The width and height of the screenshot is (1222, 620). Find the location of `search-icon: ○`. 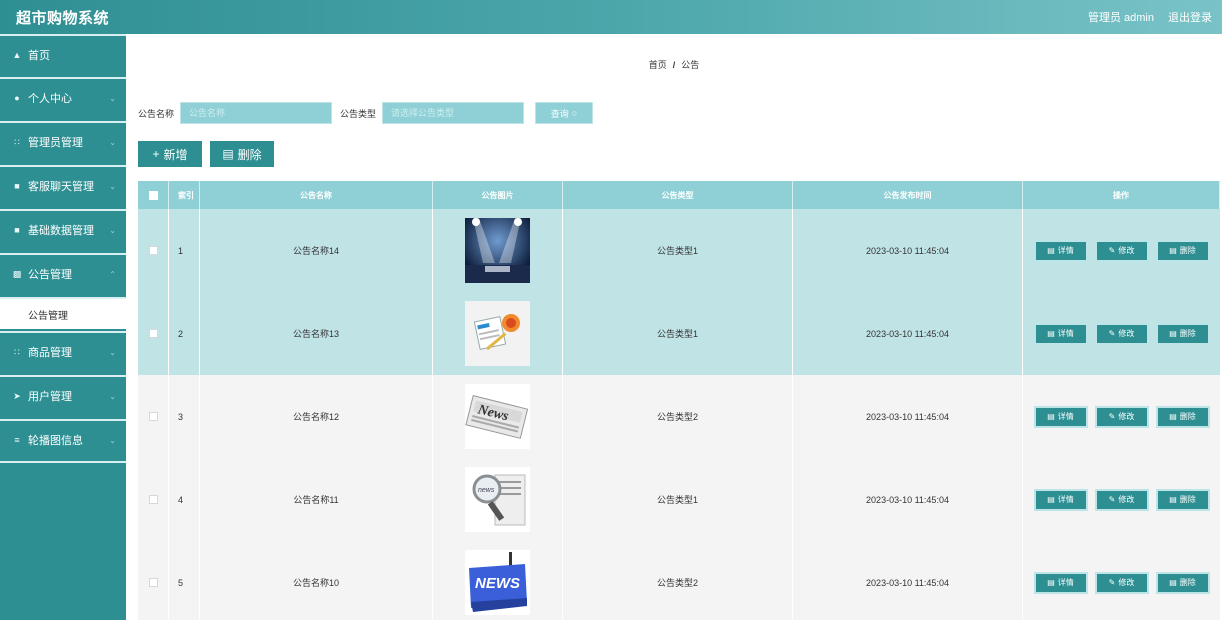

search-icon: ○ is located at coordinates (574, 113).